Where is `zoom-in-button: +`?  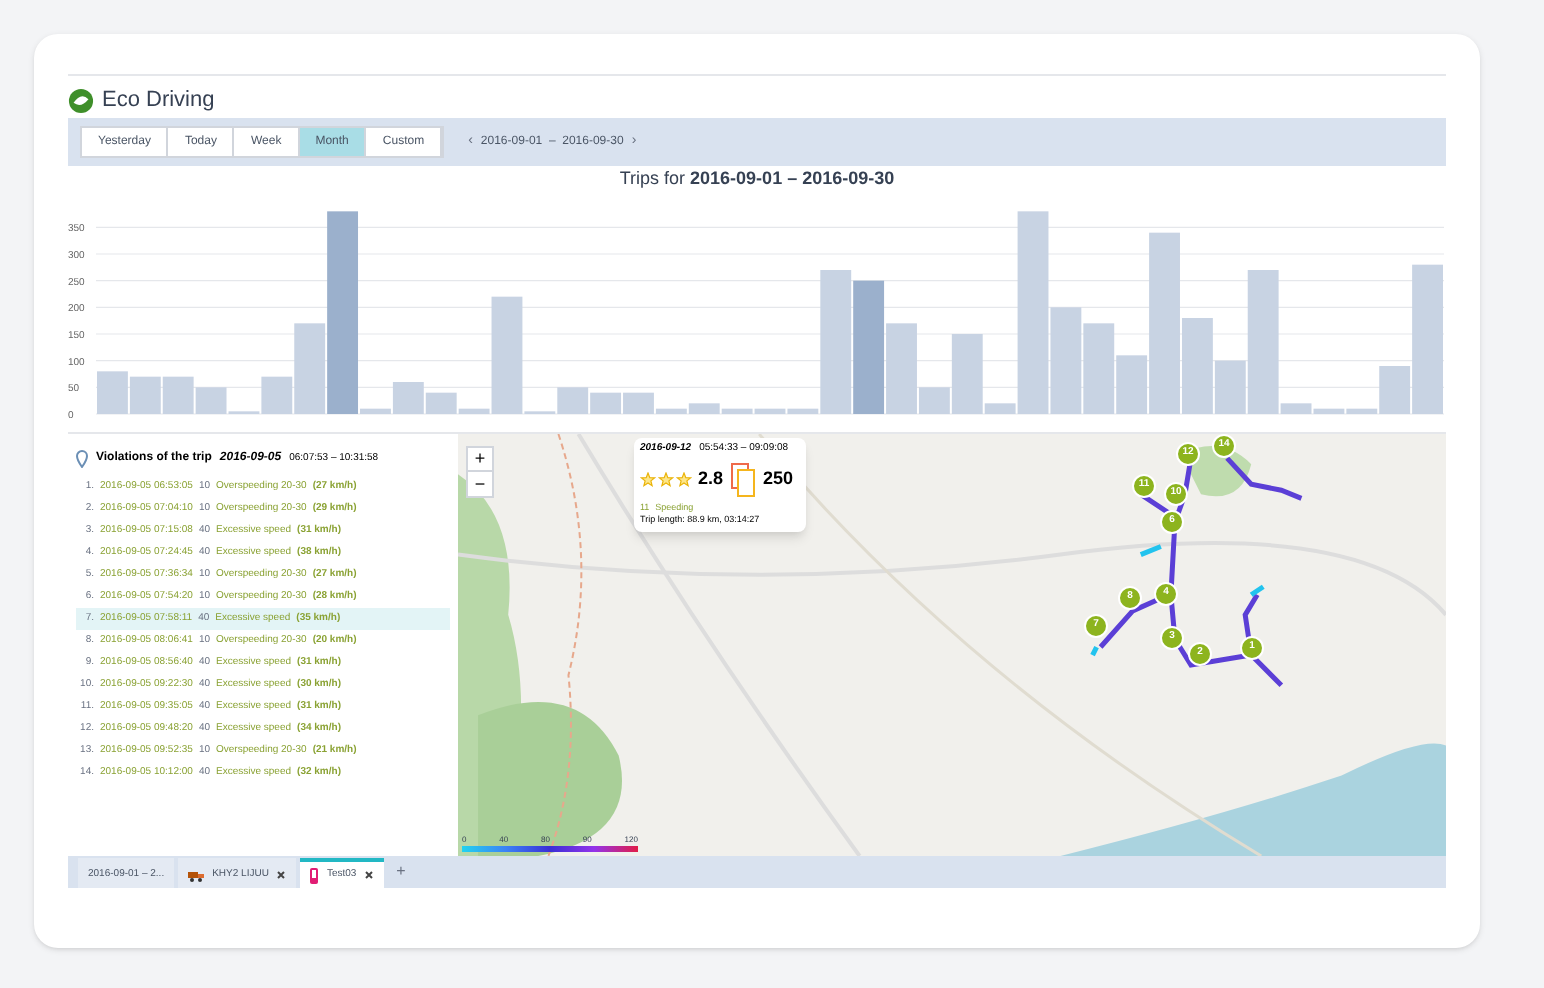
zoom-in-button: + is located at coordinates (480, 460).